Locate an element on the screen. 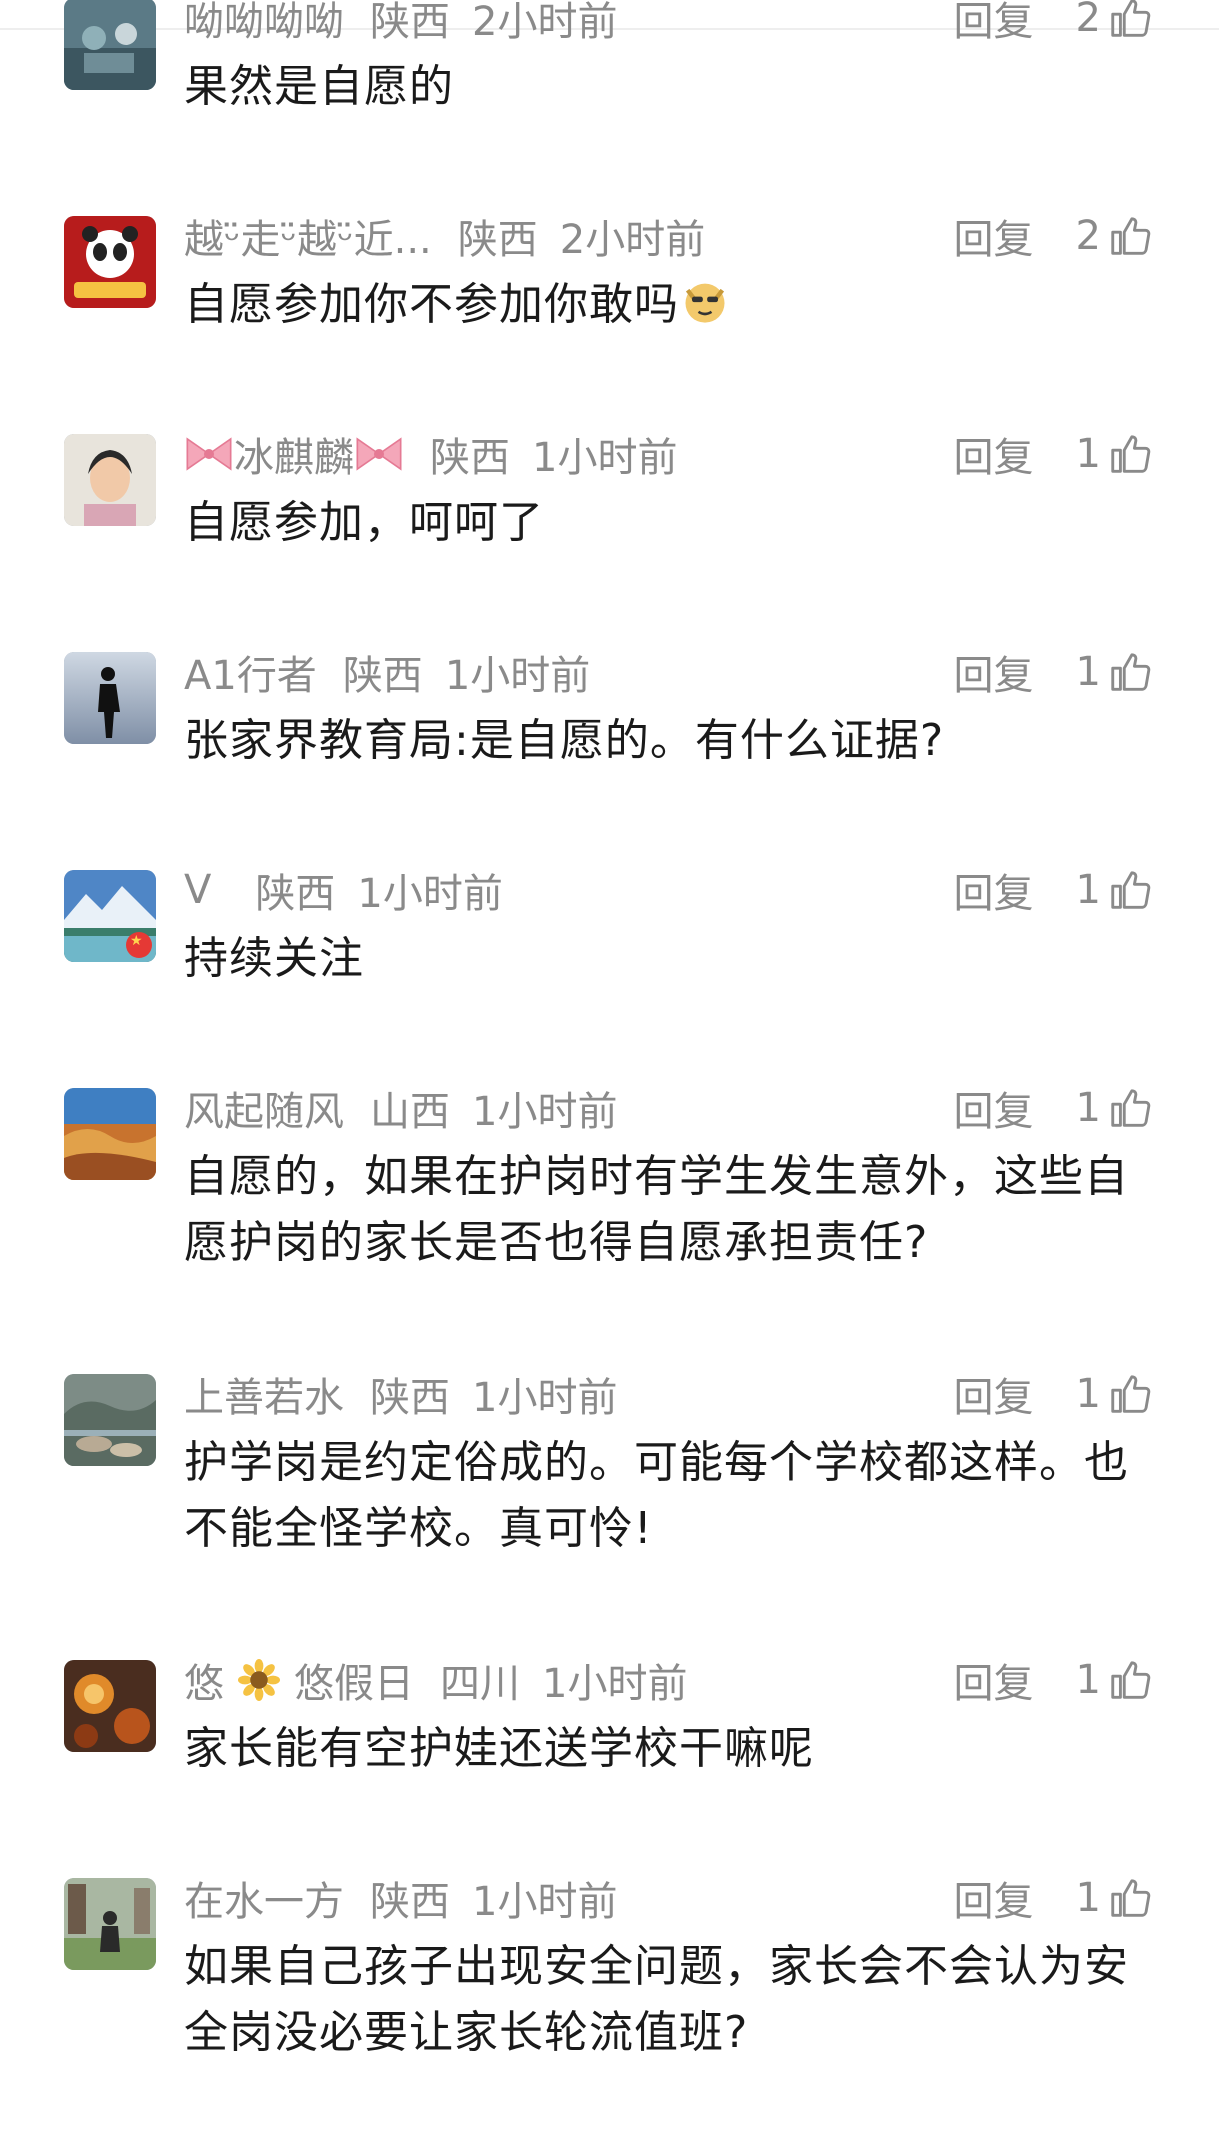 This screenshot has height=2136, width=1219. comment-text: 自愿参加，呵呵了 is located at coordinates (364, 522).